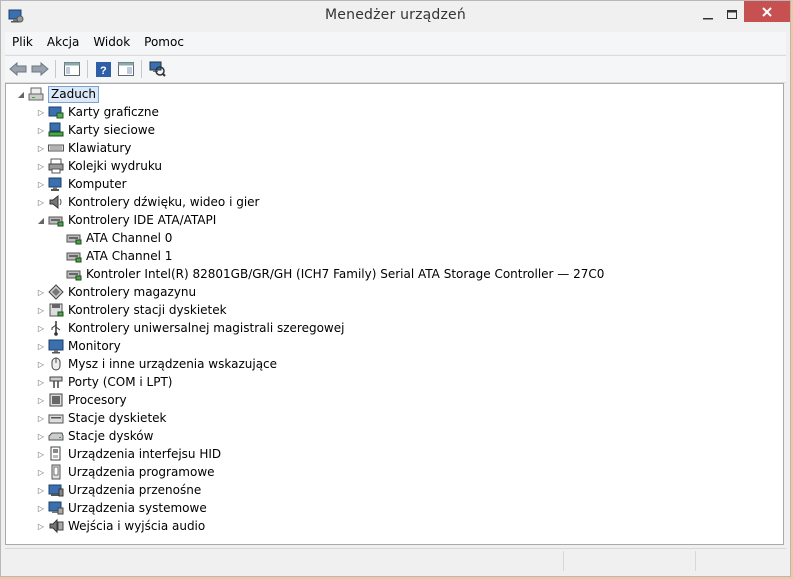 This screenshot has height=579, width=793. Describe the element at coordinates (141, 472) in the screenshot. I see `tree-category-label: Urządzenia programowe` at that location.